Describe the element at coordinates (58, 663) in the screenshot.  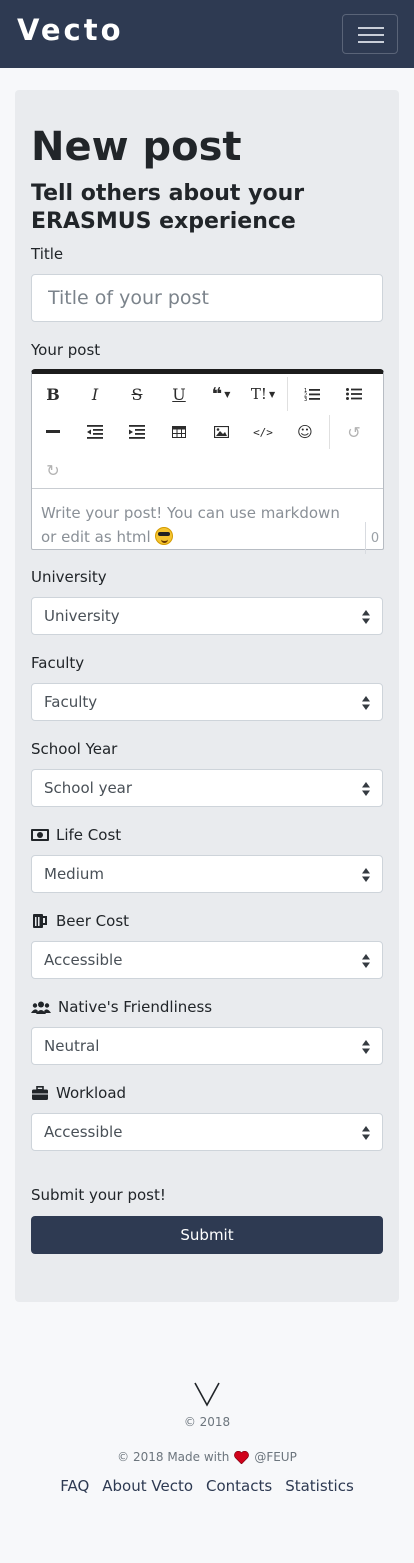
I see `faculty-label: Faculty` at that location.